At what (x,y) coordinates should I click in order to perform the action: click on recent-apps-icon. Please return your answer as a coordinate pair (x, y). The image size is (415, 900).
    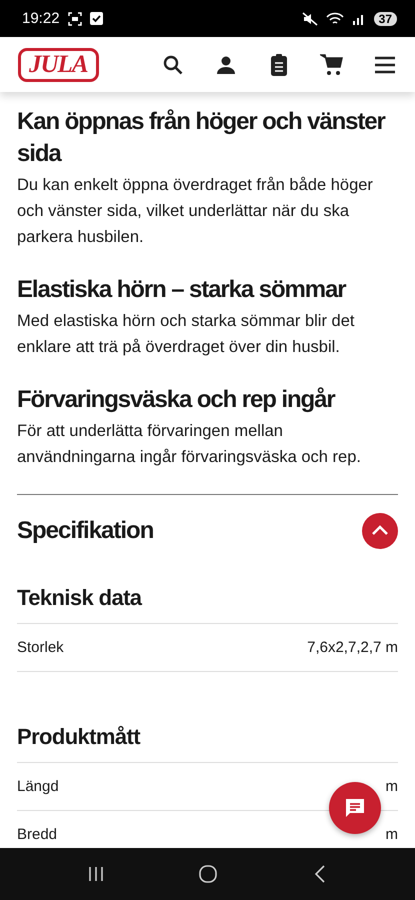
    Looking at the image, I should click on (95, 874).